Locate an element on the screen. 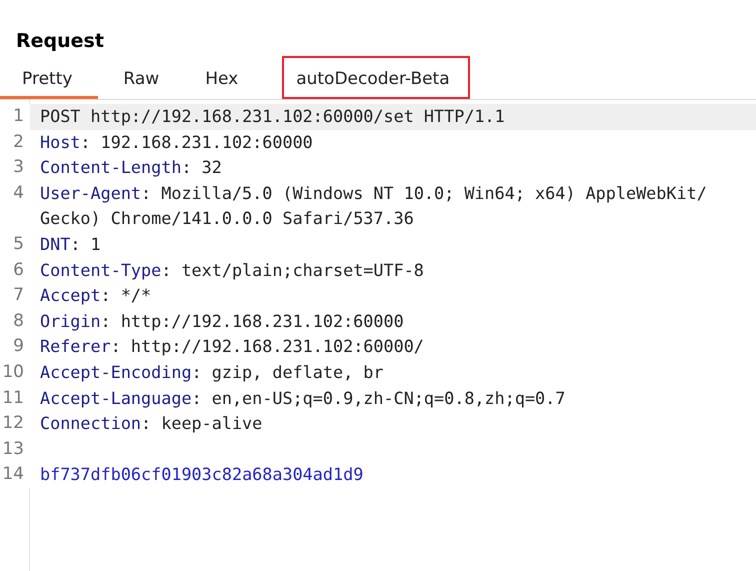 The height and width of the screenshot is (571, 756). header-name: Content-Type is located at coordinates (101, 270).